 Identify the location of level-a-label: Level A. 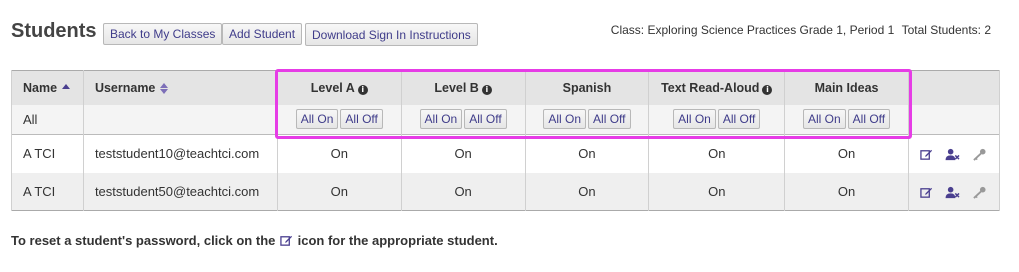
(332, 87).